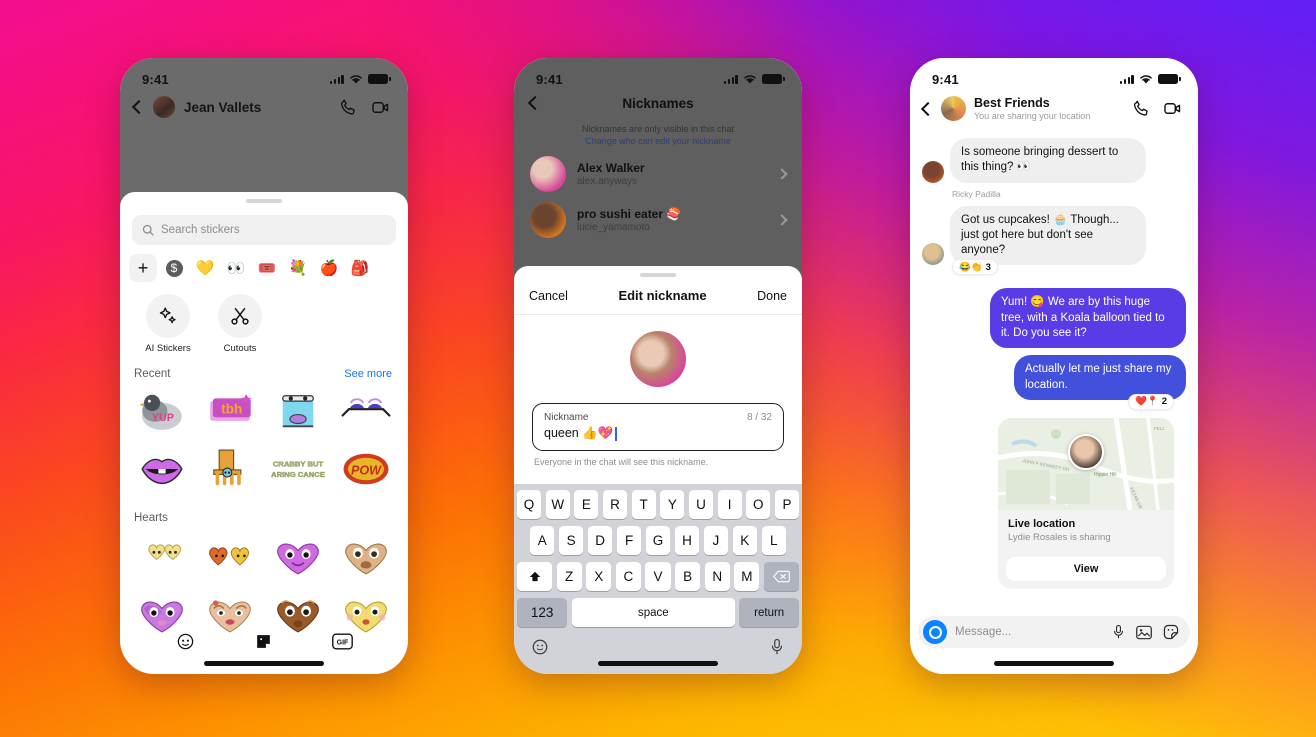  Describe the element at coordinates (701, 504) in the screenshot. I see `key-u: U` at that location.